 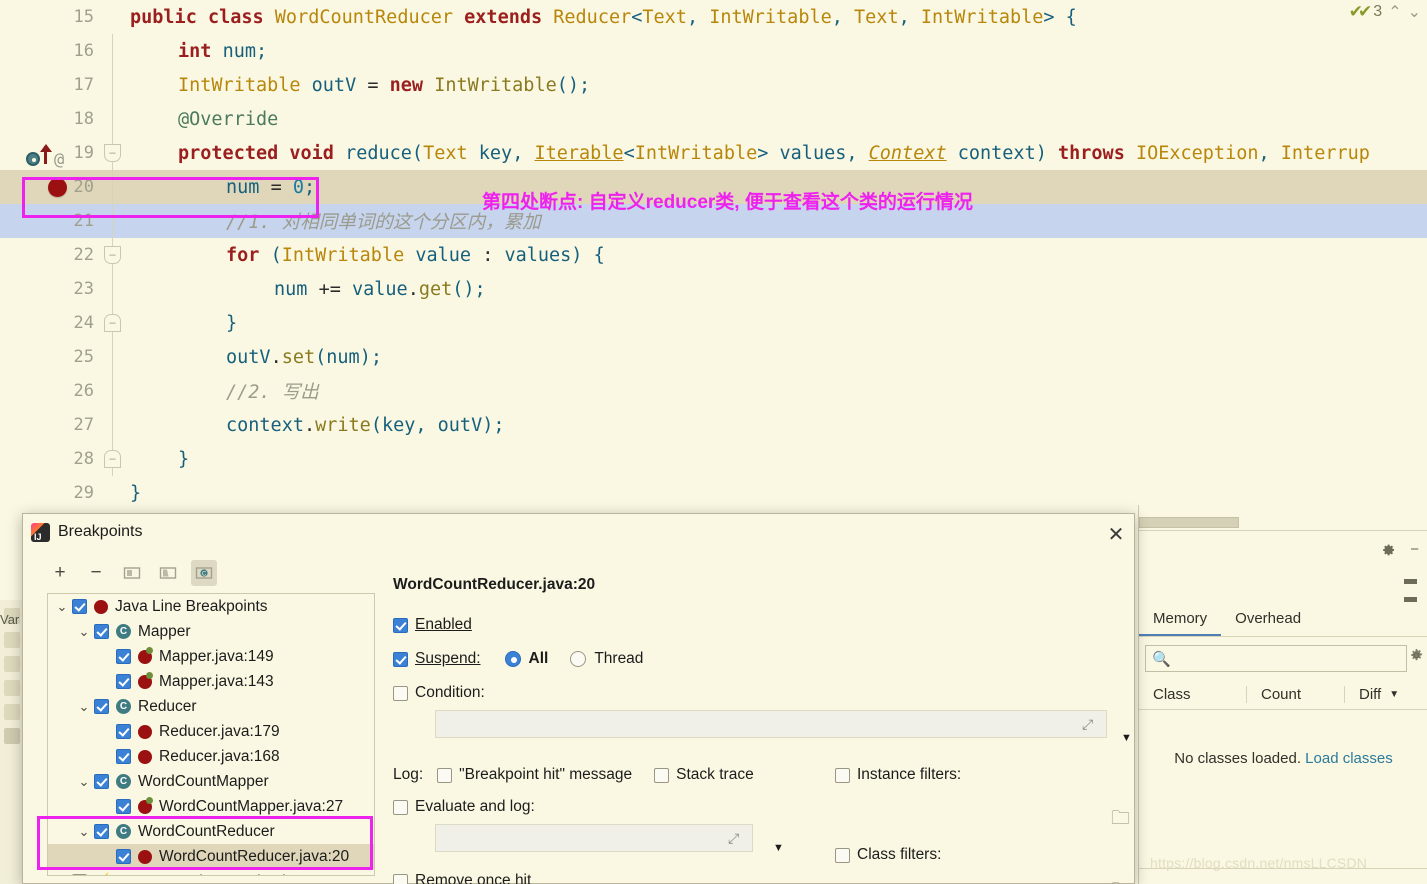 What do you see at coordinates (60, 573) in the screenshot?
I see `add-breakpoint-button: +` at bounding box center [60, 573].